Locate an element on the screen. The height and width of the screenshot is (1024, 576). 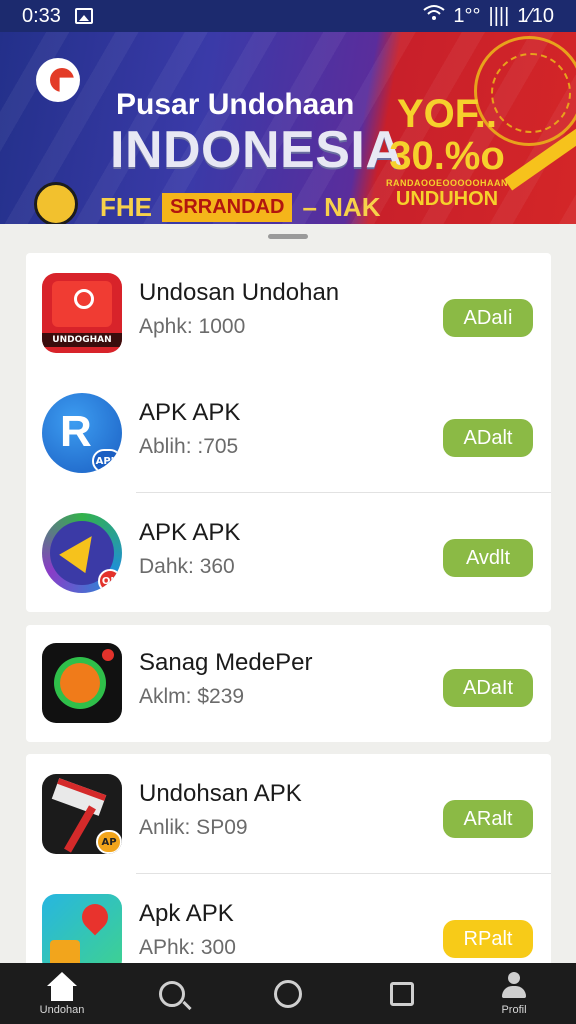
map-app-icon is located at coordinates (82, 934).